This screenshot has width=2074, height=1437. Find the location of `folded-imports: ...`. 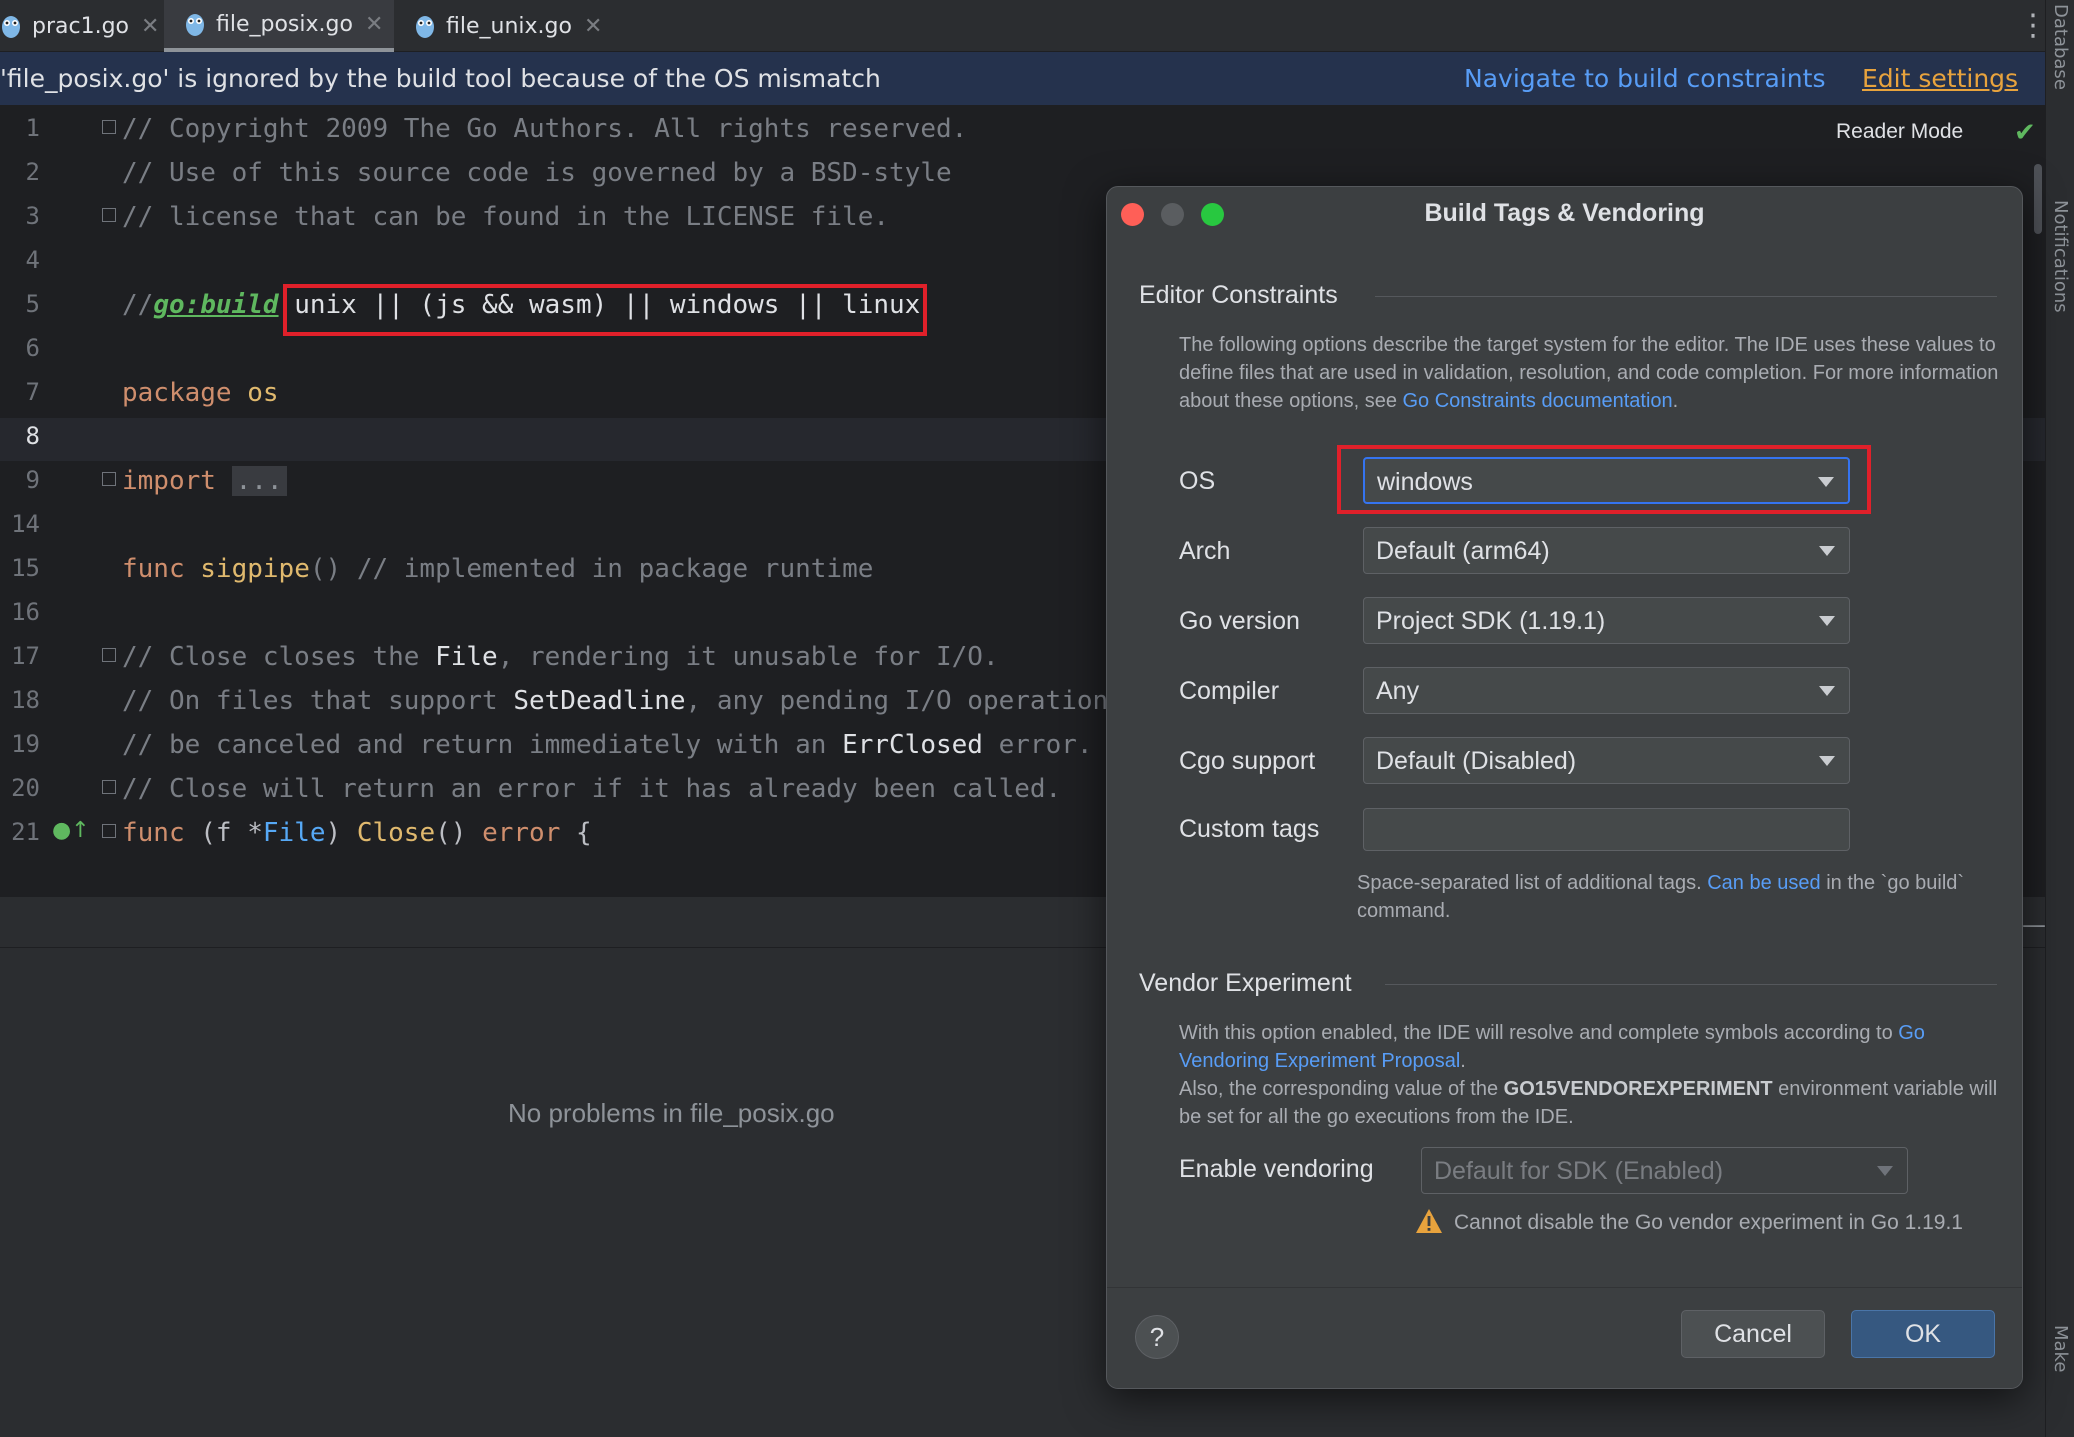

folded-imports: ... is located at coordinates (259, 481).